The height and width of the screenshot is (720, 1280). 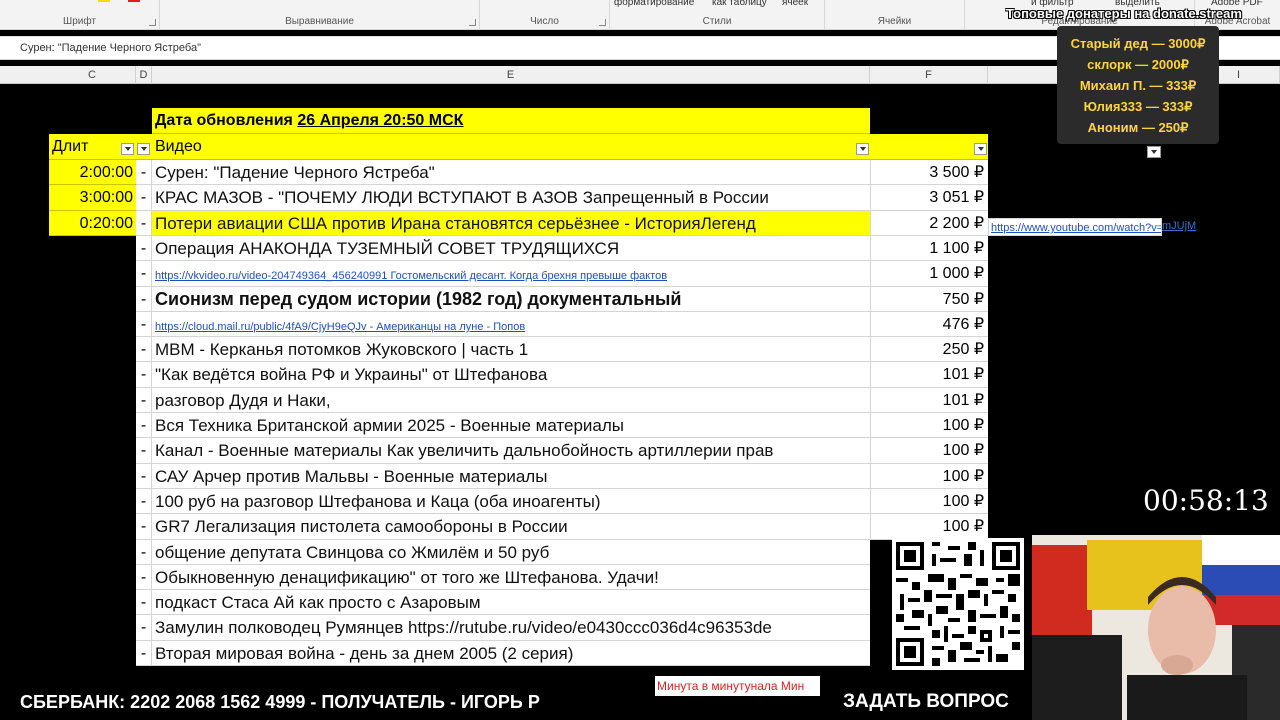 I want to click on amount-cell: 3 500 ₽, so click(x=929, y=172).